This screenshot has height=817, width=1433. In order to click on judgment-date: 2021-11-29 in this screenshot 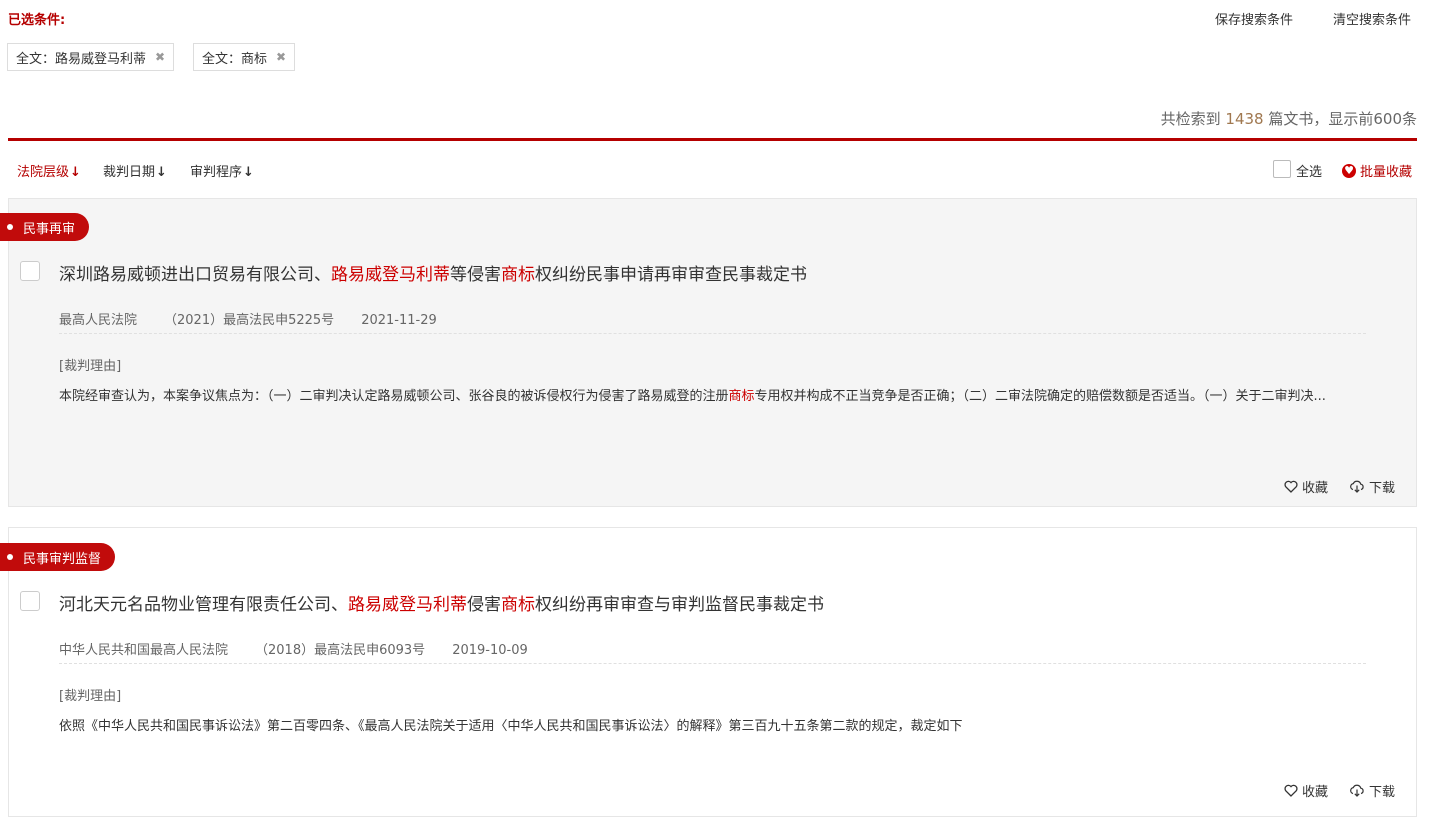, I will do `click(399, 320)`.